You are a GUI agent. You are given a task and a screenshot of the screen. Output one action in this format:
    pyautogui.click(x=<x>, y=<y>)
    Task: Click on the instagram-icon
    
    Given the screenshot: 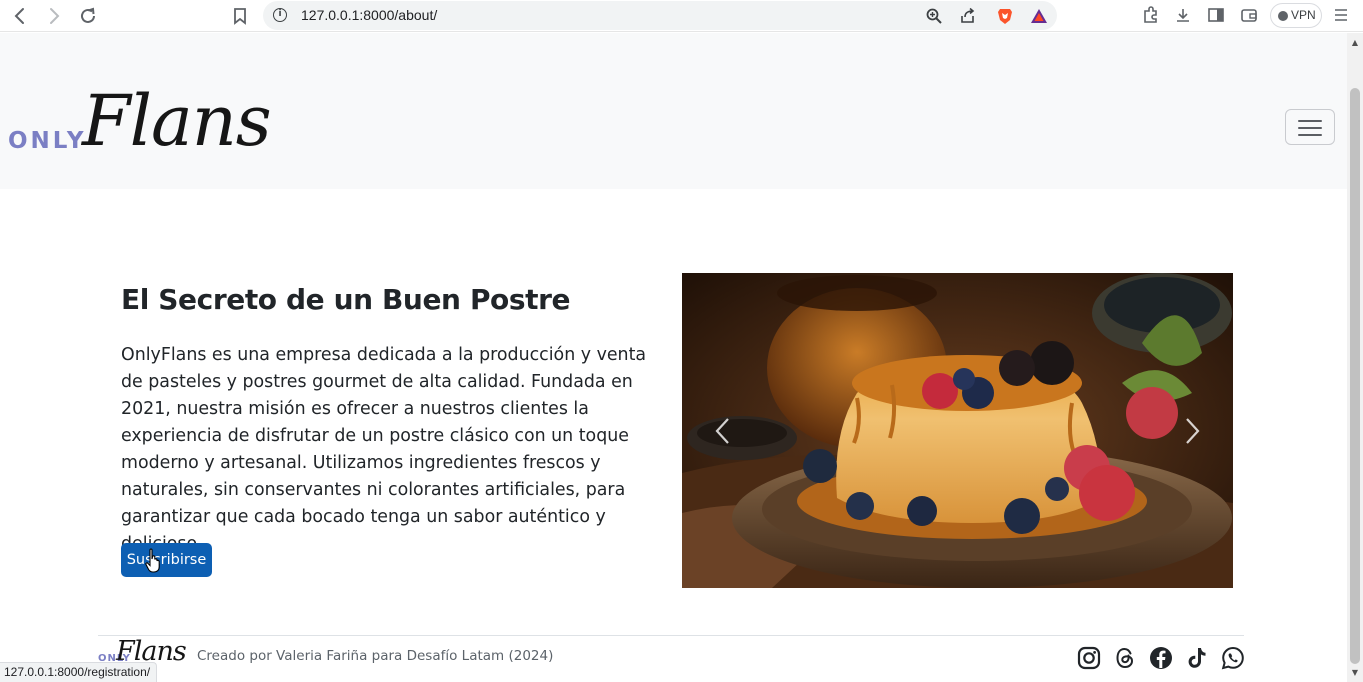 What is the action you would take?
    pyautogui.click(x=1089, y=658)
    